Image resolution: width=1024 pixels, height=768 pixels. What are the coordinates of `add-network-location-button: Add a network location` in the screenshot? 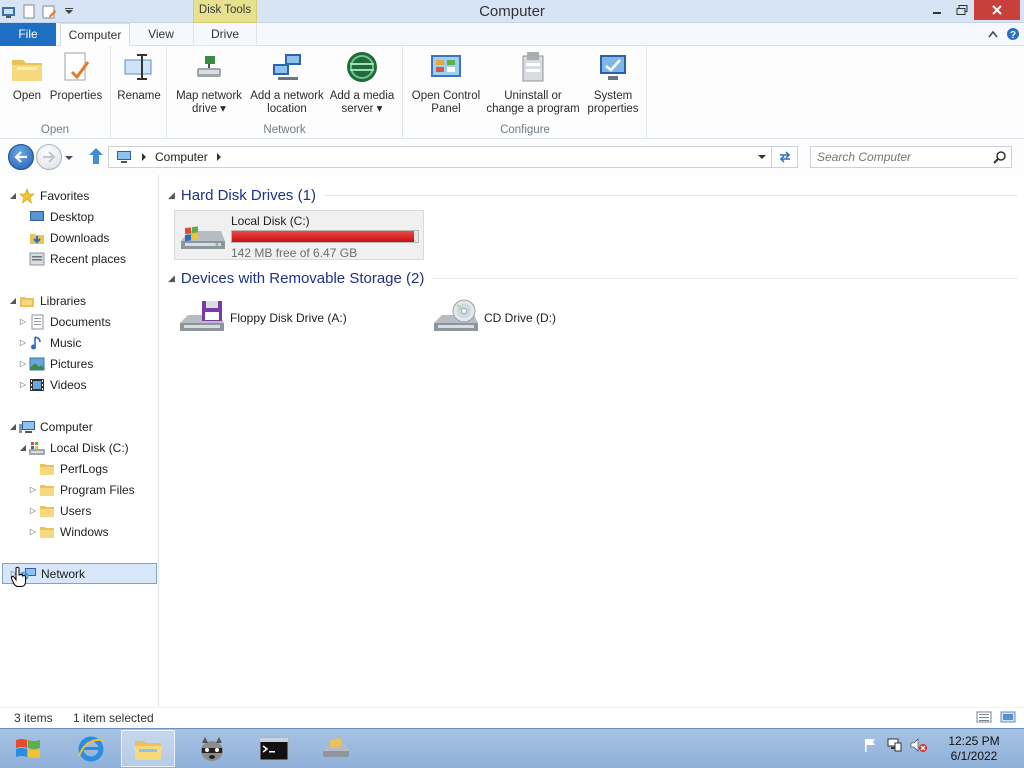 It's located at (287, 83).